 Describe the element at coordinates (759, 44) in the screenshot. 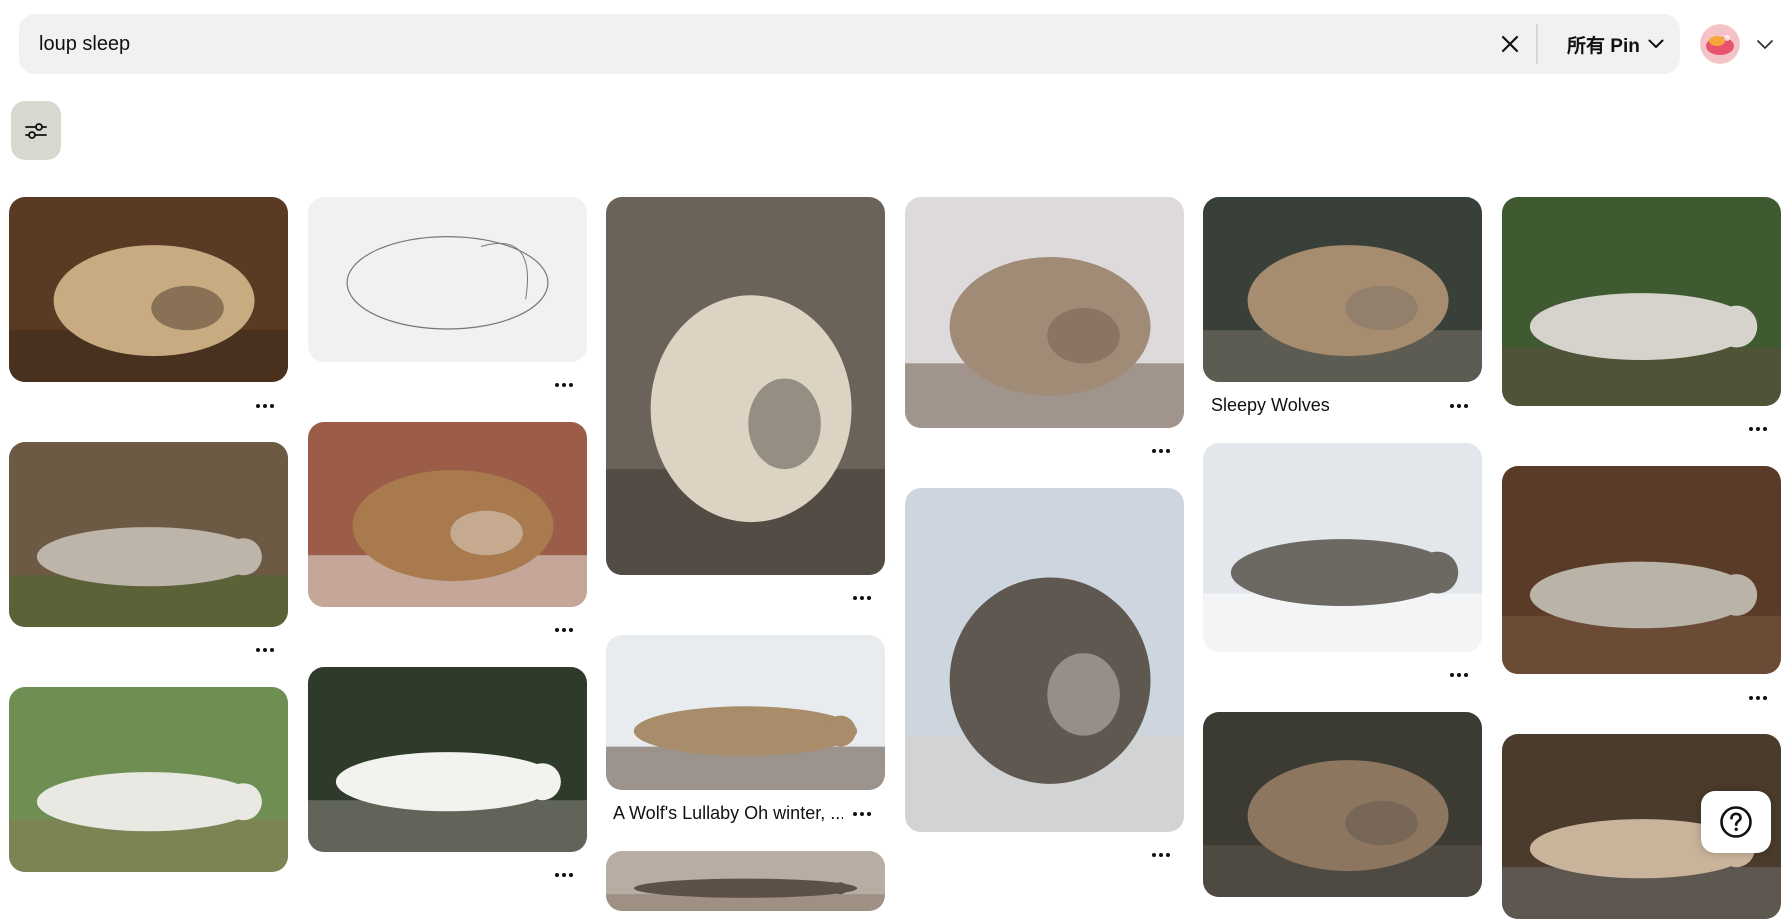

I see `search-input` at that location.